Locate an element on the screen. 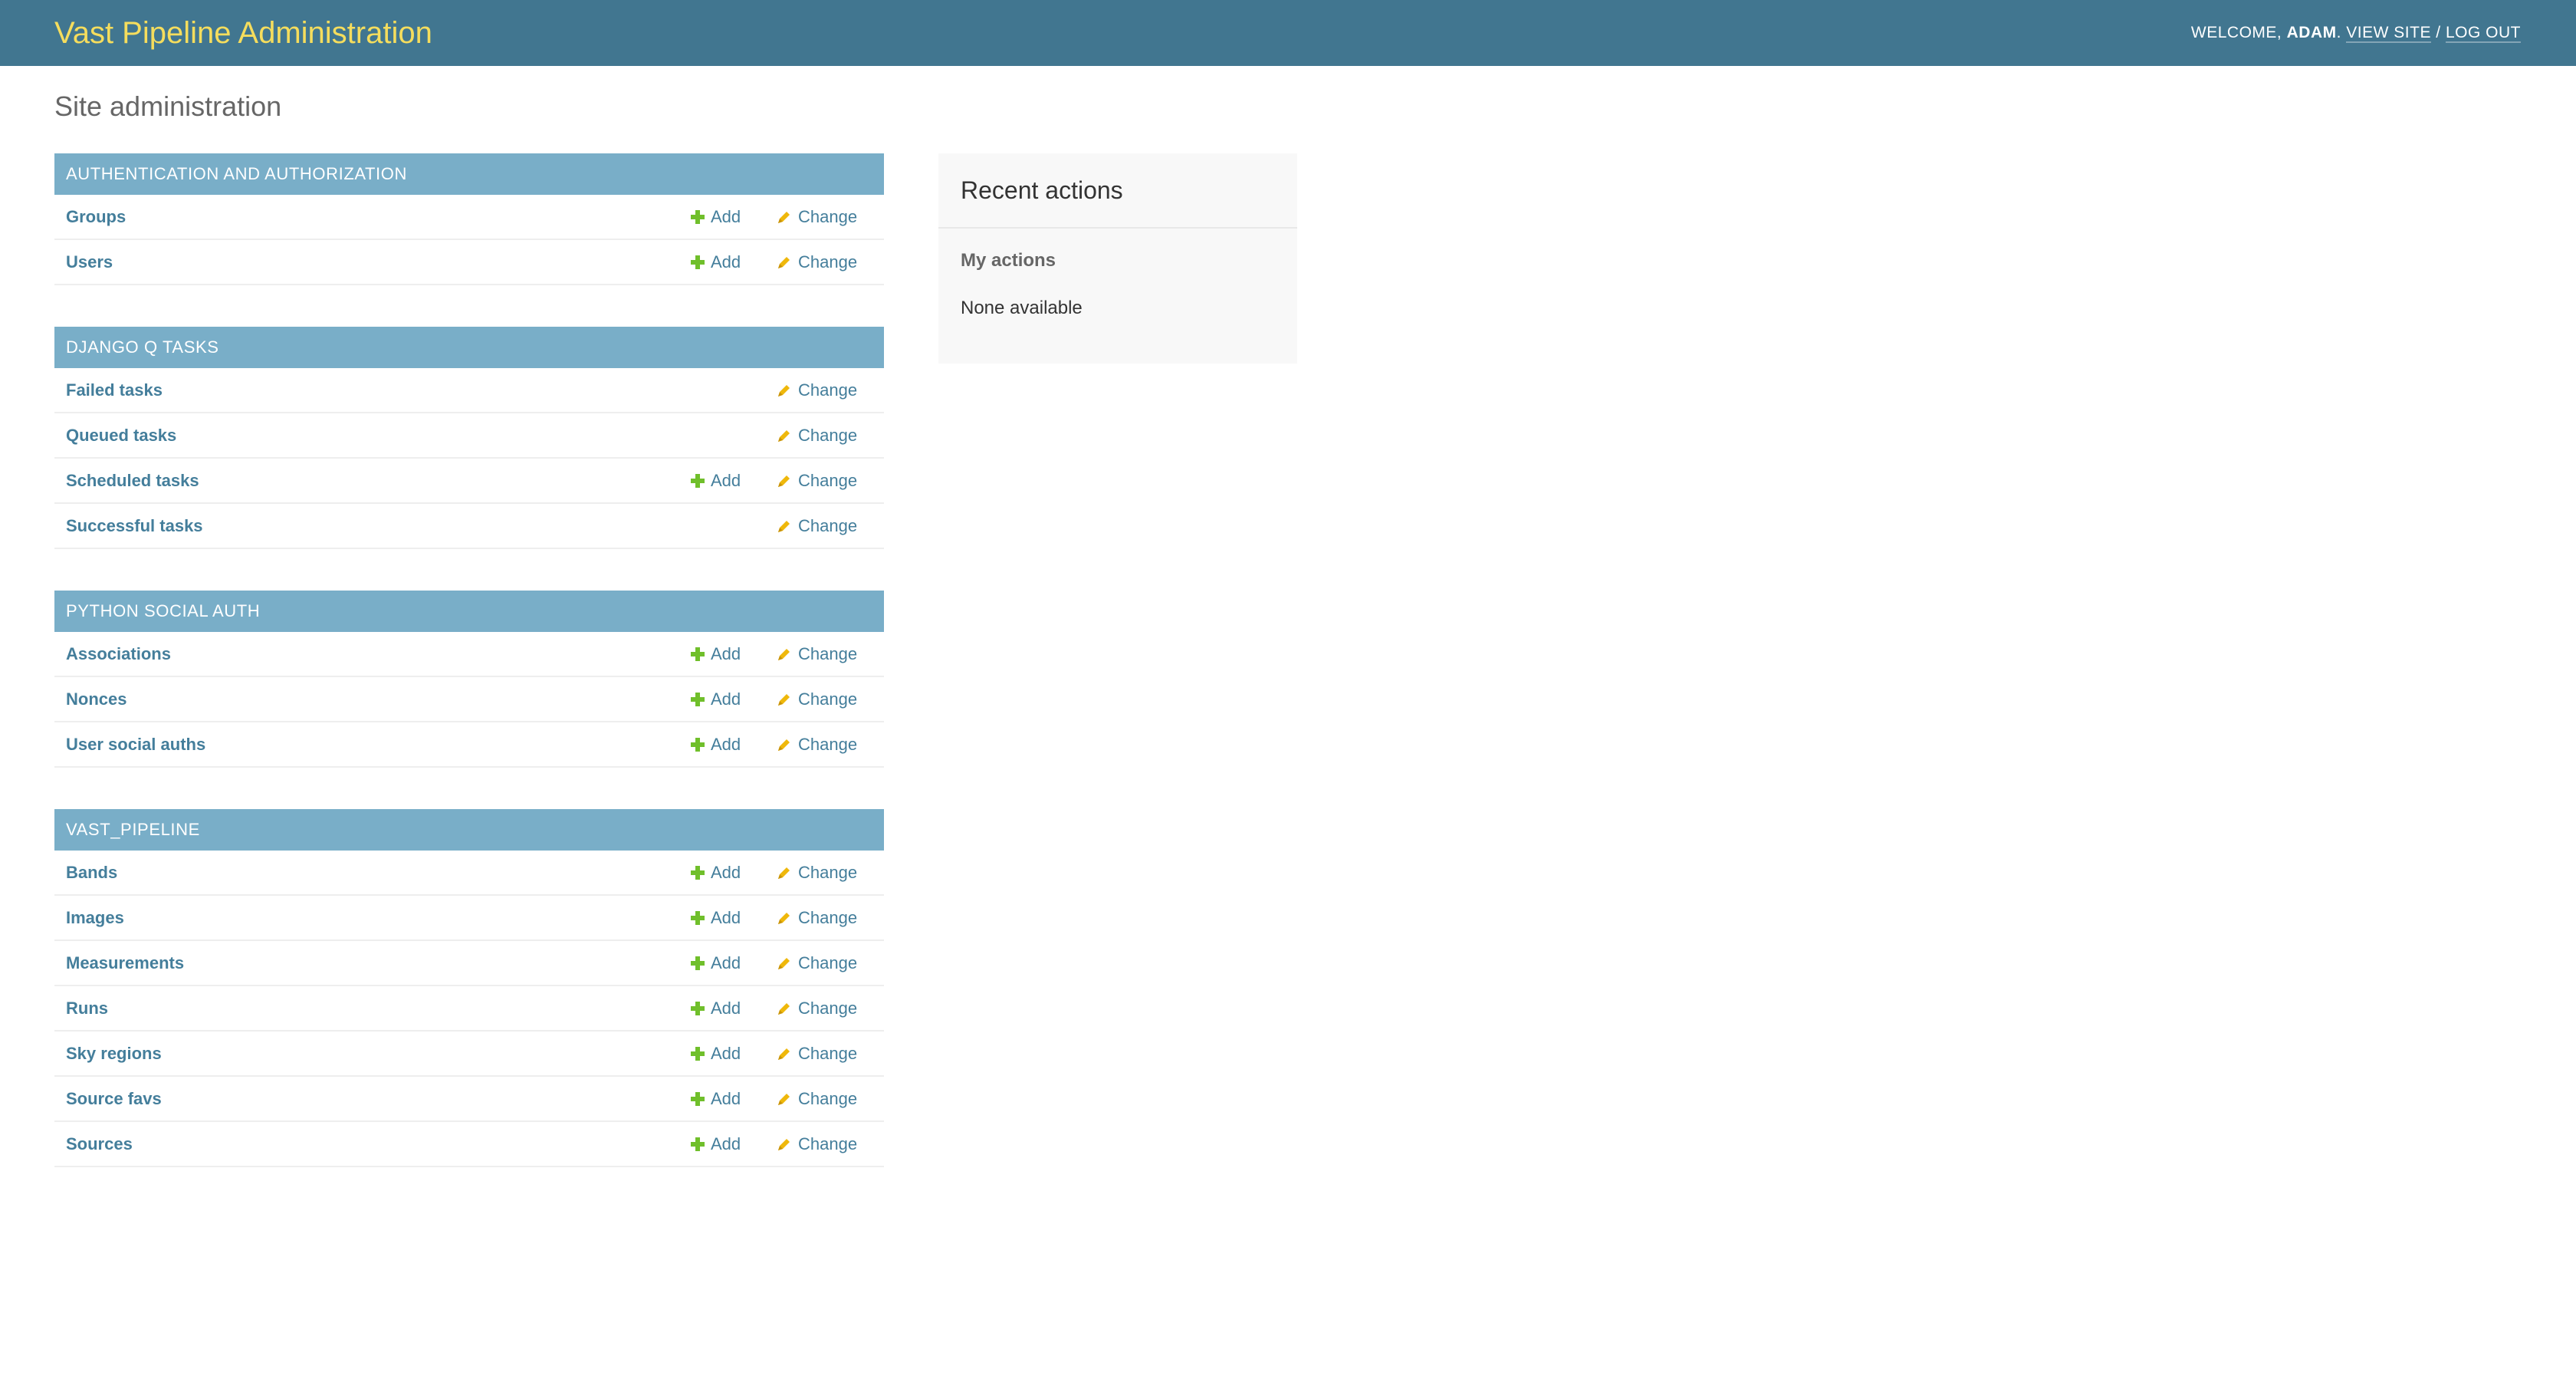 Image resolution: width=2576 pixels, height=1382 pixels. model-row-nonces: Nonces Add Change is located at coordinates (469, 699).